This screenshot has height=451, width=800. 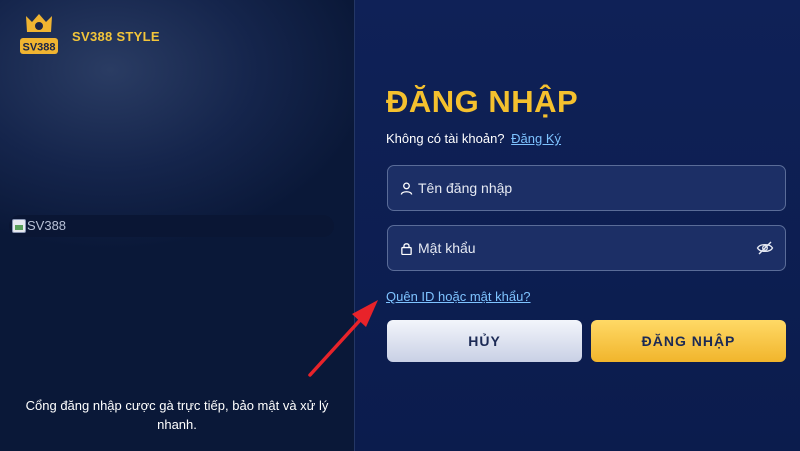 What do you see at coordinates (765, 248) in the screenshot?
I see `eye-slash-icon` at bounding box center [765, 248].